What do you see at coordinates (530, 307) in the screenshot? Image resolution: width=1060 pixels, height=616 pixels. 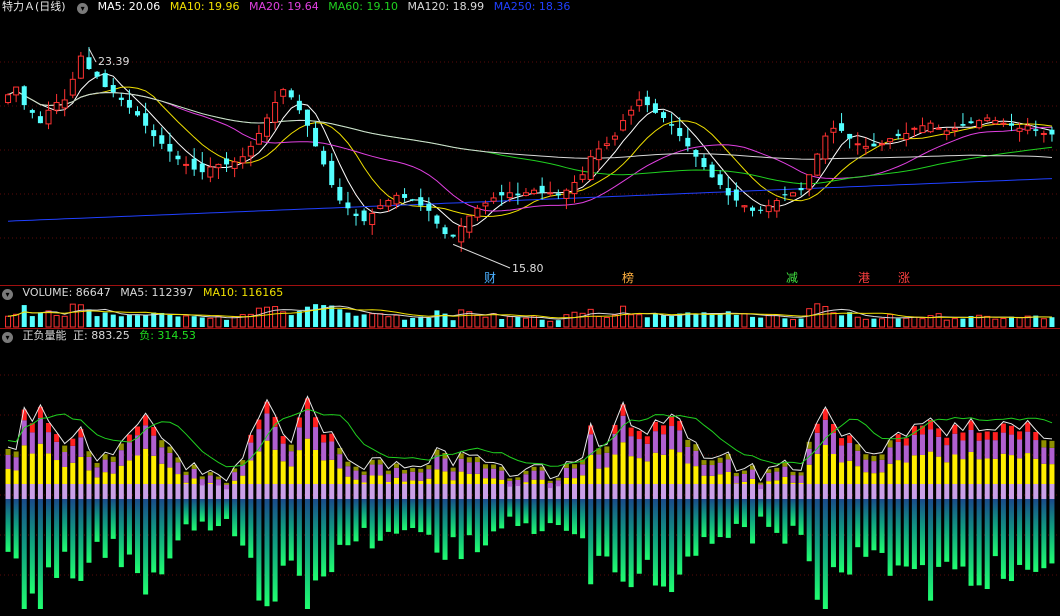 I see `volume-panel: ▾ VOLUME: 86647 MA5: 112397 MA10: 116165` at bounding box center [530, 307].